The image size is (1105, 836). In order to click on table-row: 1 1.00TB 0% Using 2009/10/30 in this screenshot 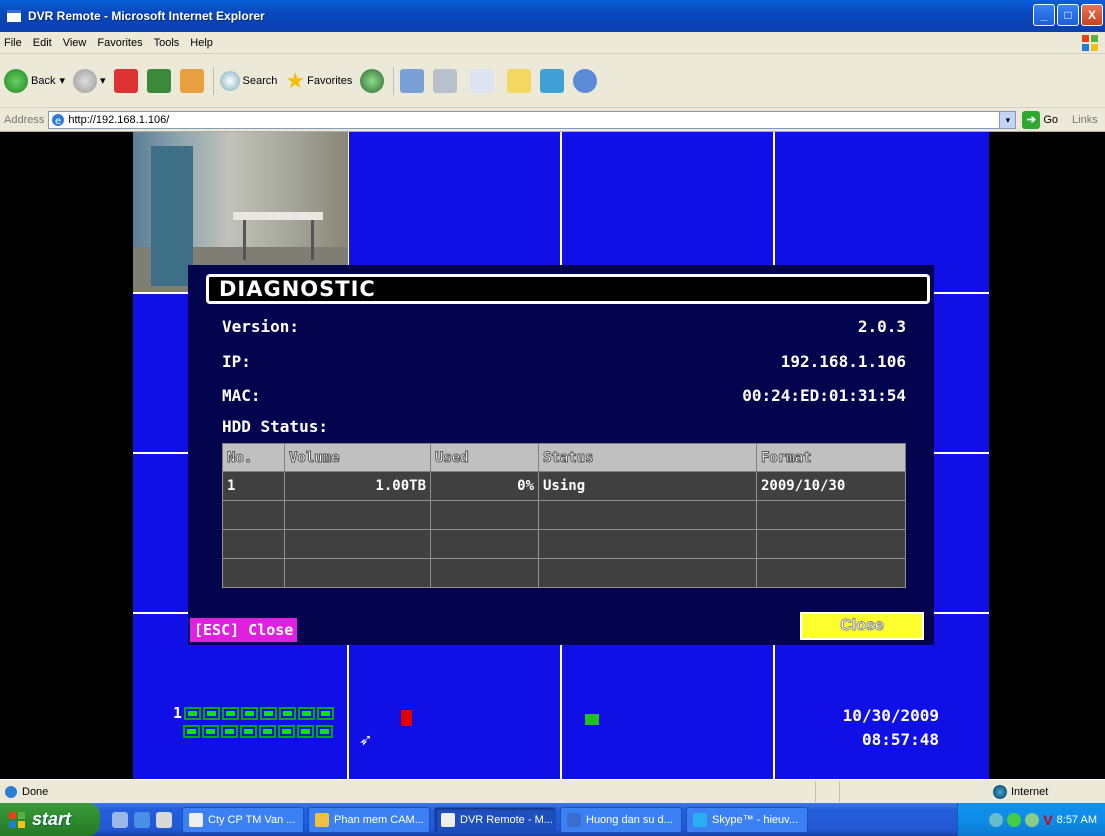, I will do `click(564, 486)`.